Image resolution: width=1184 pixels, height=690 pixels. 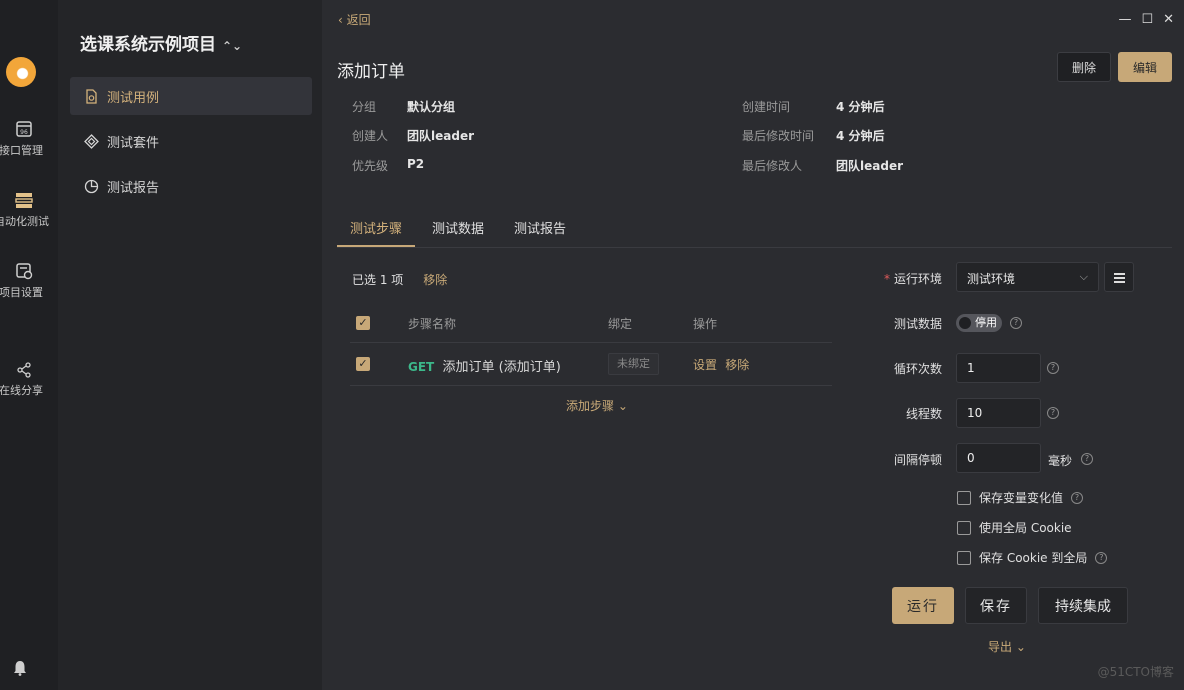 I want to click on env-menu-button, so click(x=1119, y=277).